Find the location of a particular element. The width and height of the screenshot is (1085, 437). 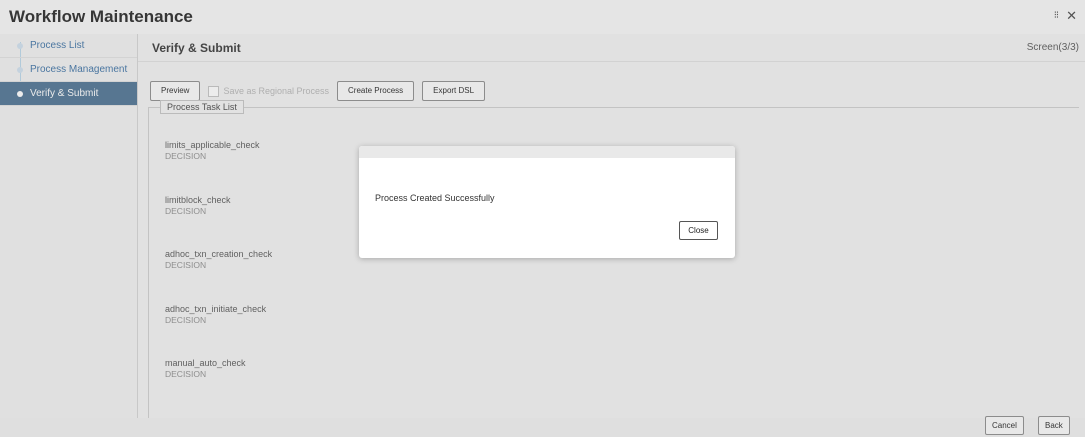

close-button: Close is located at coordinates (698, 230).